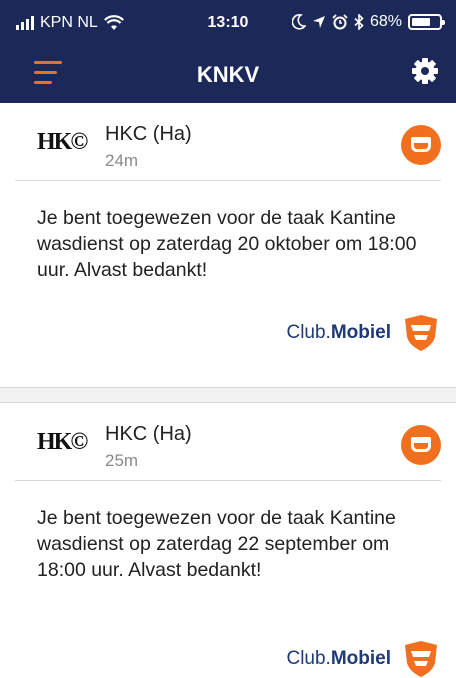  Describe the element at coordinates (228, 142) in the screenshot. I see `card-header: HK© HKC (Ha) 24m` at that location.